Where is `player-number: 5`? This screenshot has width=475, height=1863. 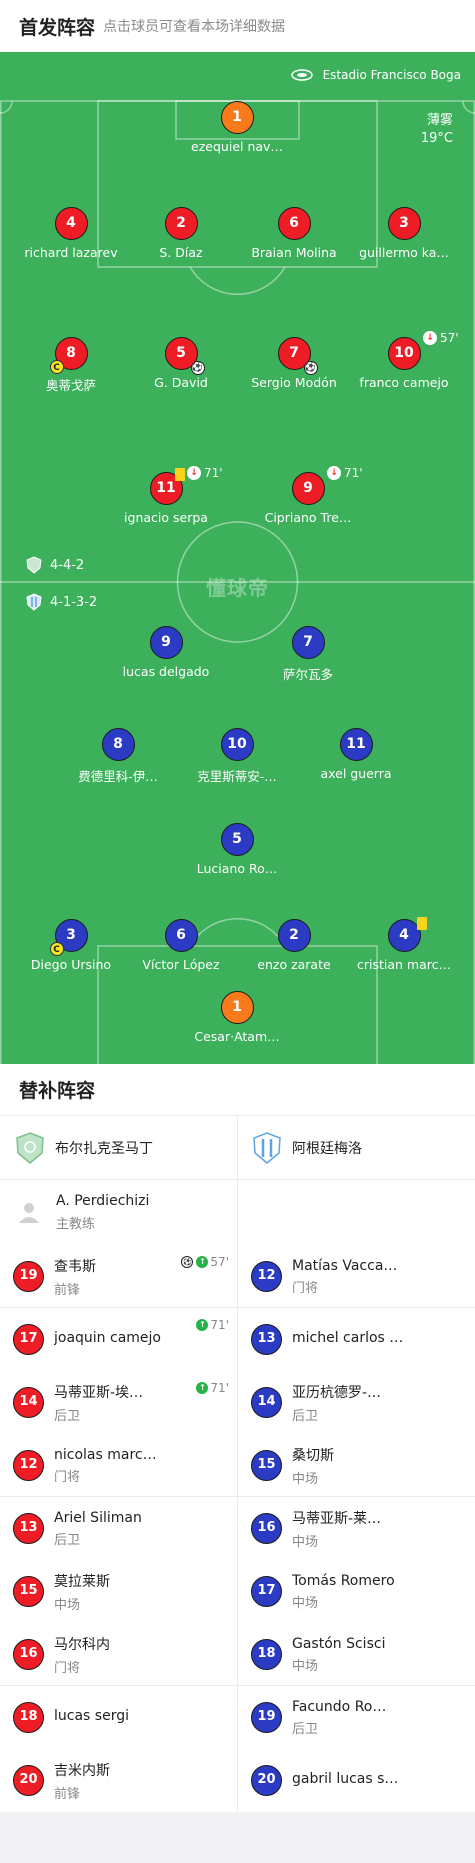 player-number: 5 is located at coordinates (237, 839).